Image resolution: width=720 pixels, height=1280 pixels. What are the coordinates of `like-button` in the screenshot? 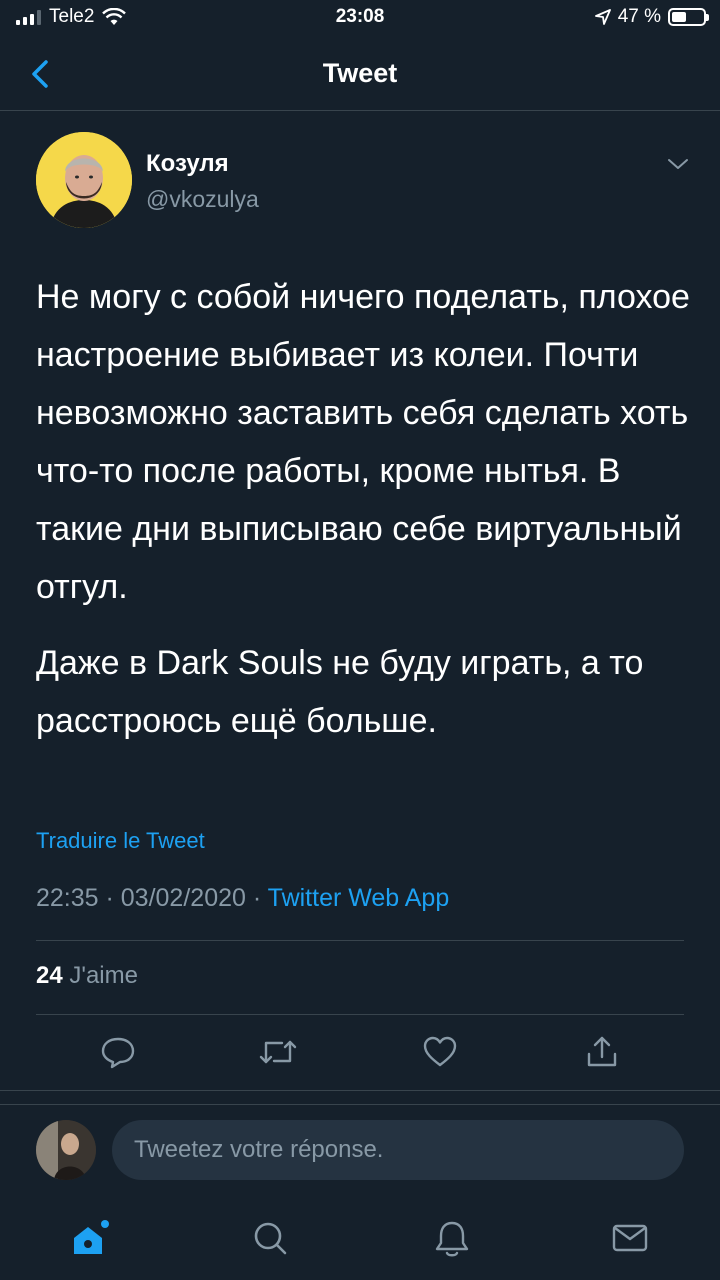 It's located at (440, 1052).